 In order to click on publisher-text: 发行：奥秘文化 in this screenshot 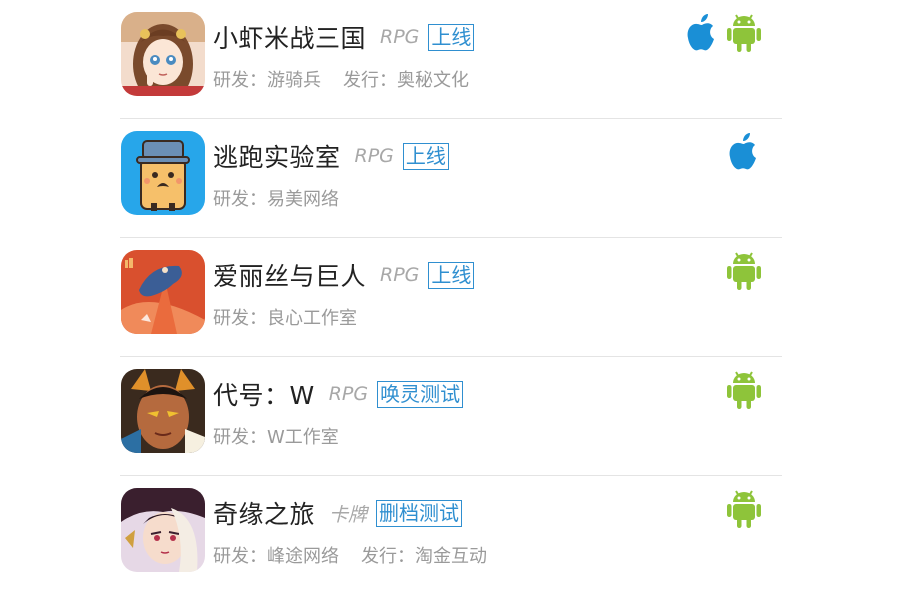, I will do `click(406, 80)`.